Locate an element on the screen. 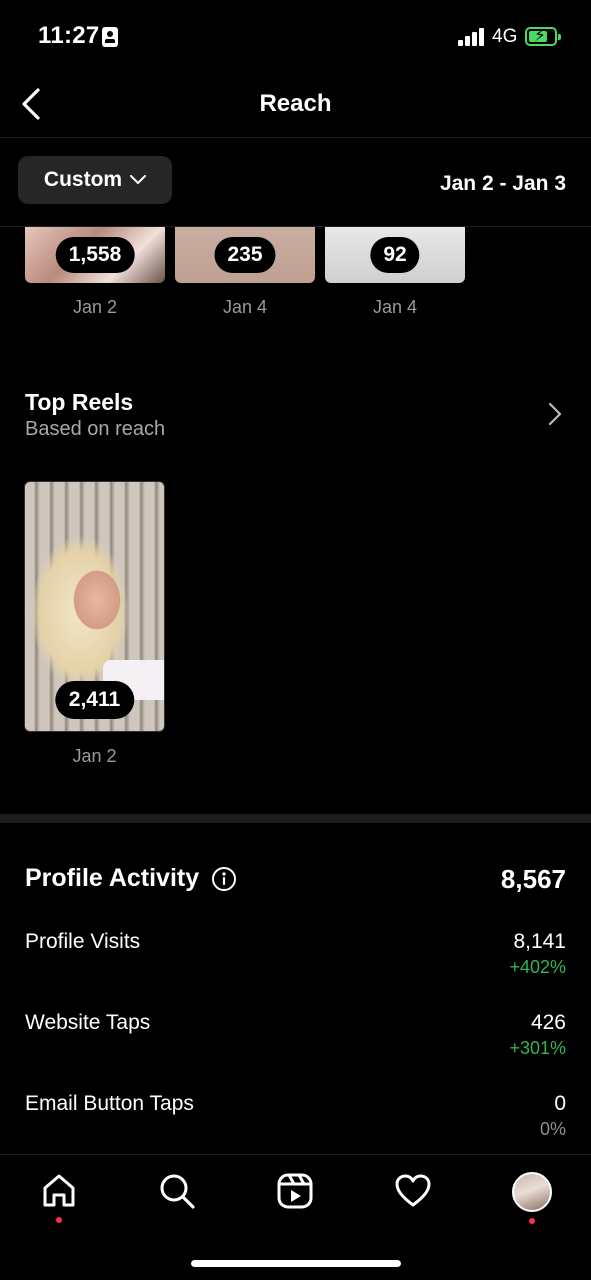  reach-count-badge: 235 is located at coordinates (245, 255).